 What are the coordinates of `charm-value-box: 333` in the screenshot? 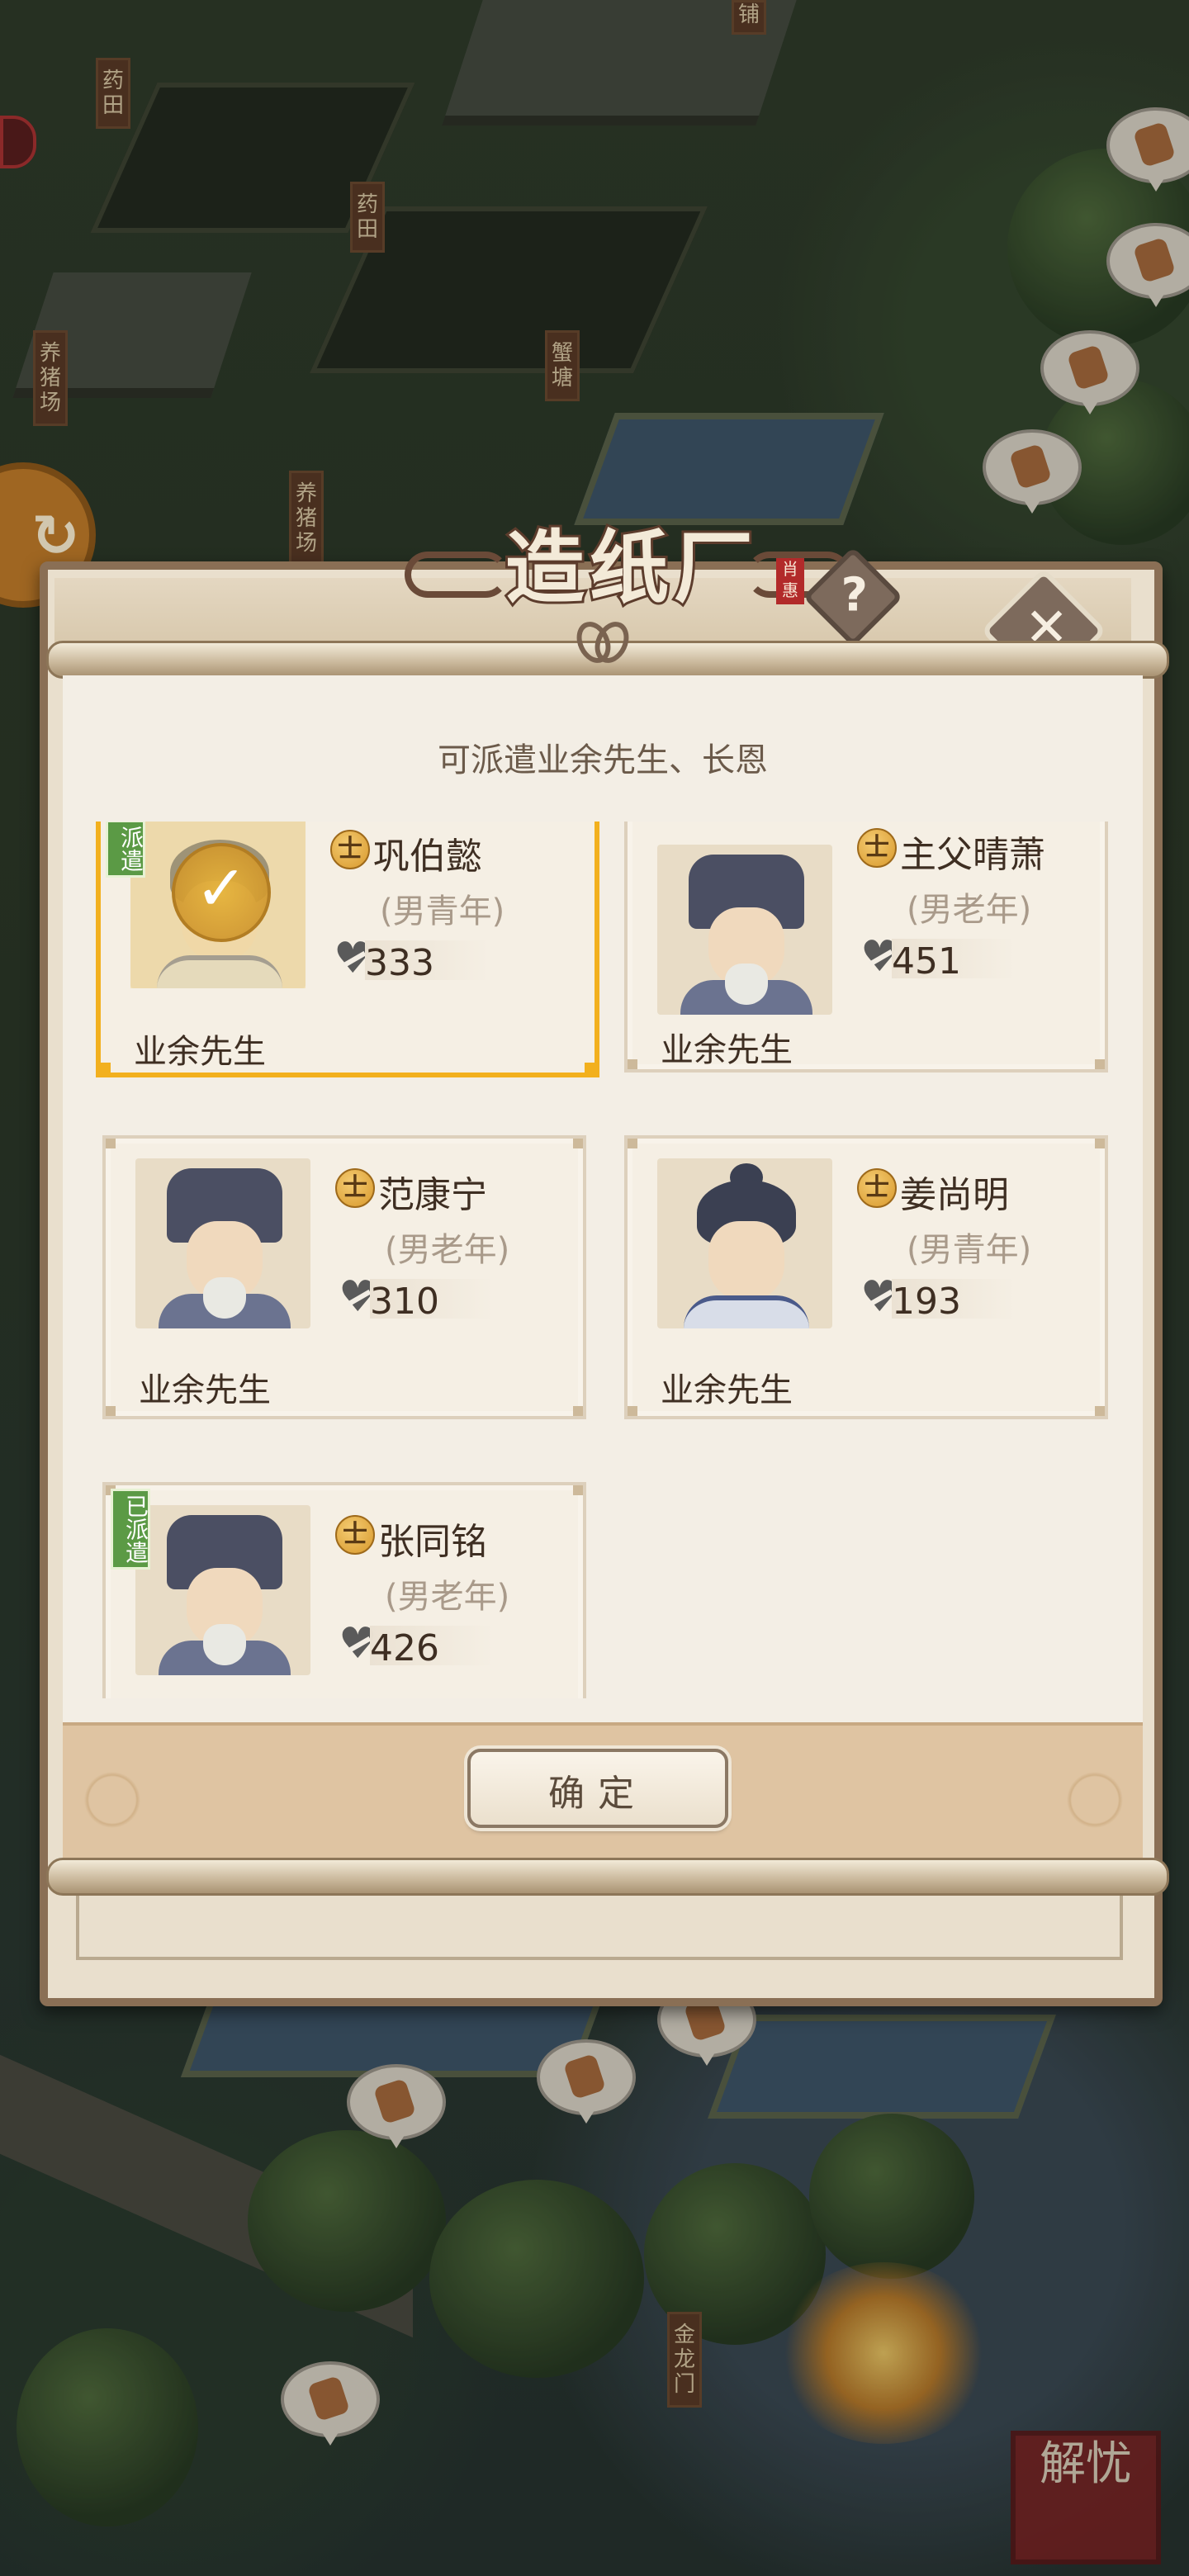 It's located at (427, 962).